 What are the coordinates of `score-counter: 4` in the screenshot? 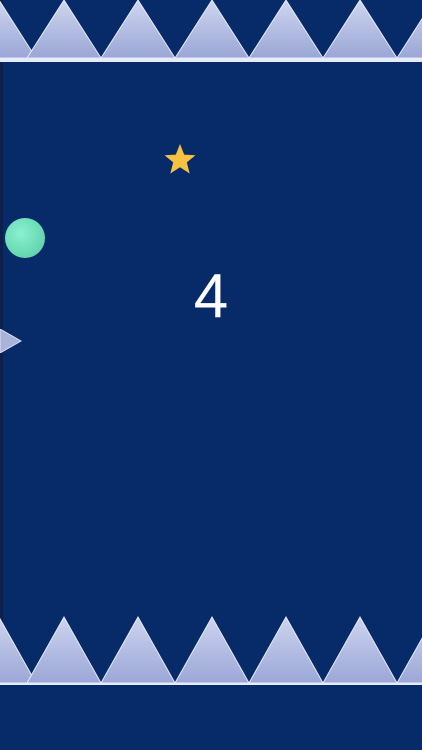 It's located at (211, 296).